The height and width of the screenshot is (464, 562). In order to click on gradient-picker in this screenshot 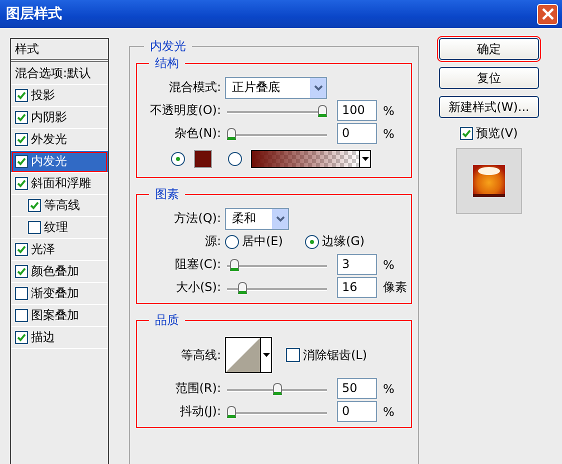, I will do `click(311, 159)`.